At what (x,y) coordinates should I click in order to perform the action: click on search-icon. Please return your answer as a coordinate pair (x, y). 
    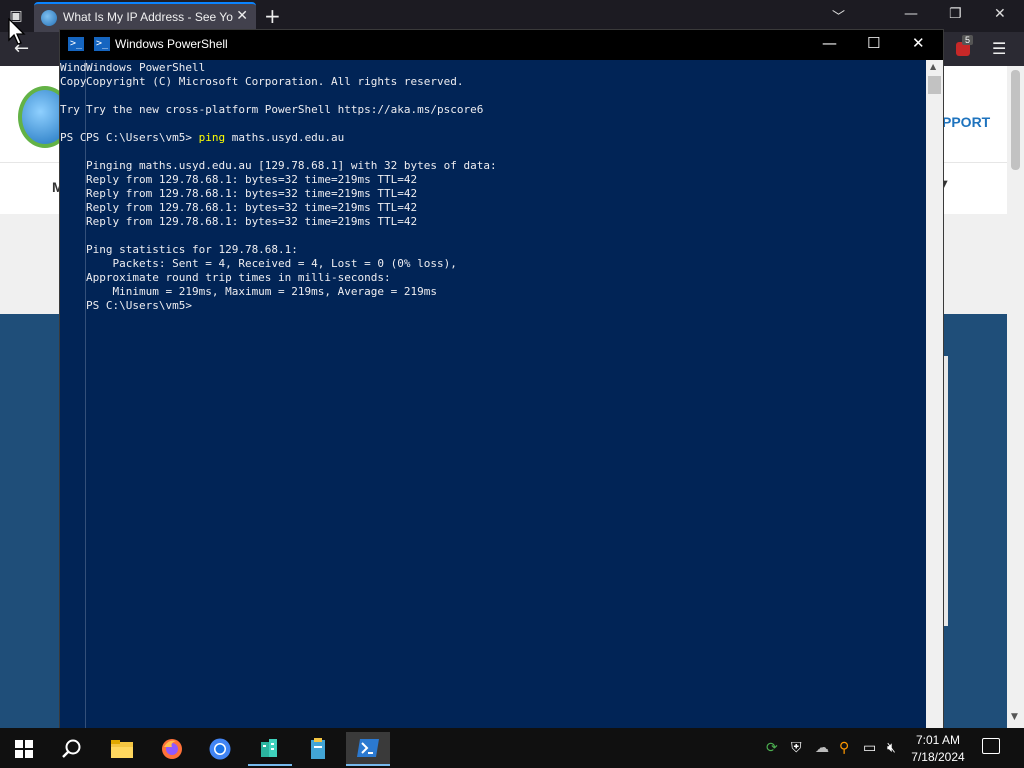
    Looking at the image, I should click on (72, 749).